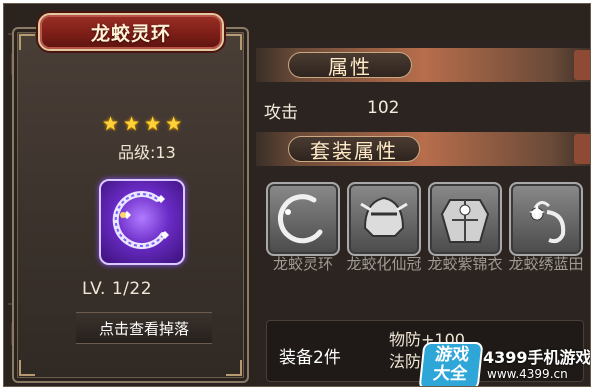 Image resolution: width=596 pixels, height=392 pixels. I want to click on stat-value: 102, so click(383, 108).